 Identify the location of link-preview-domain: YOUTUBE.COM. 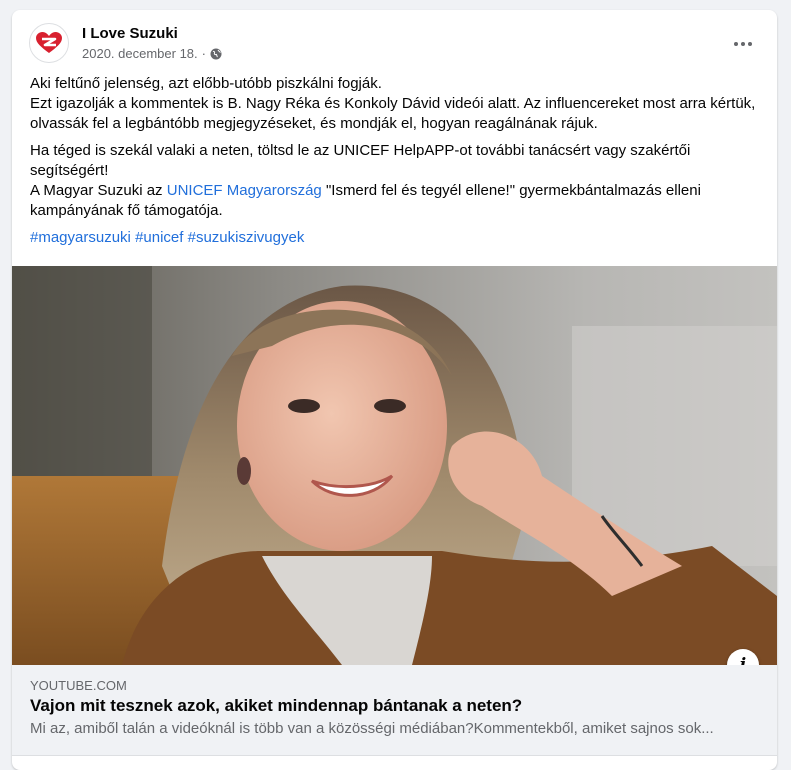
(78, 685).